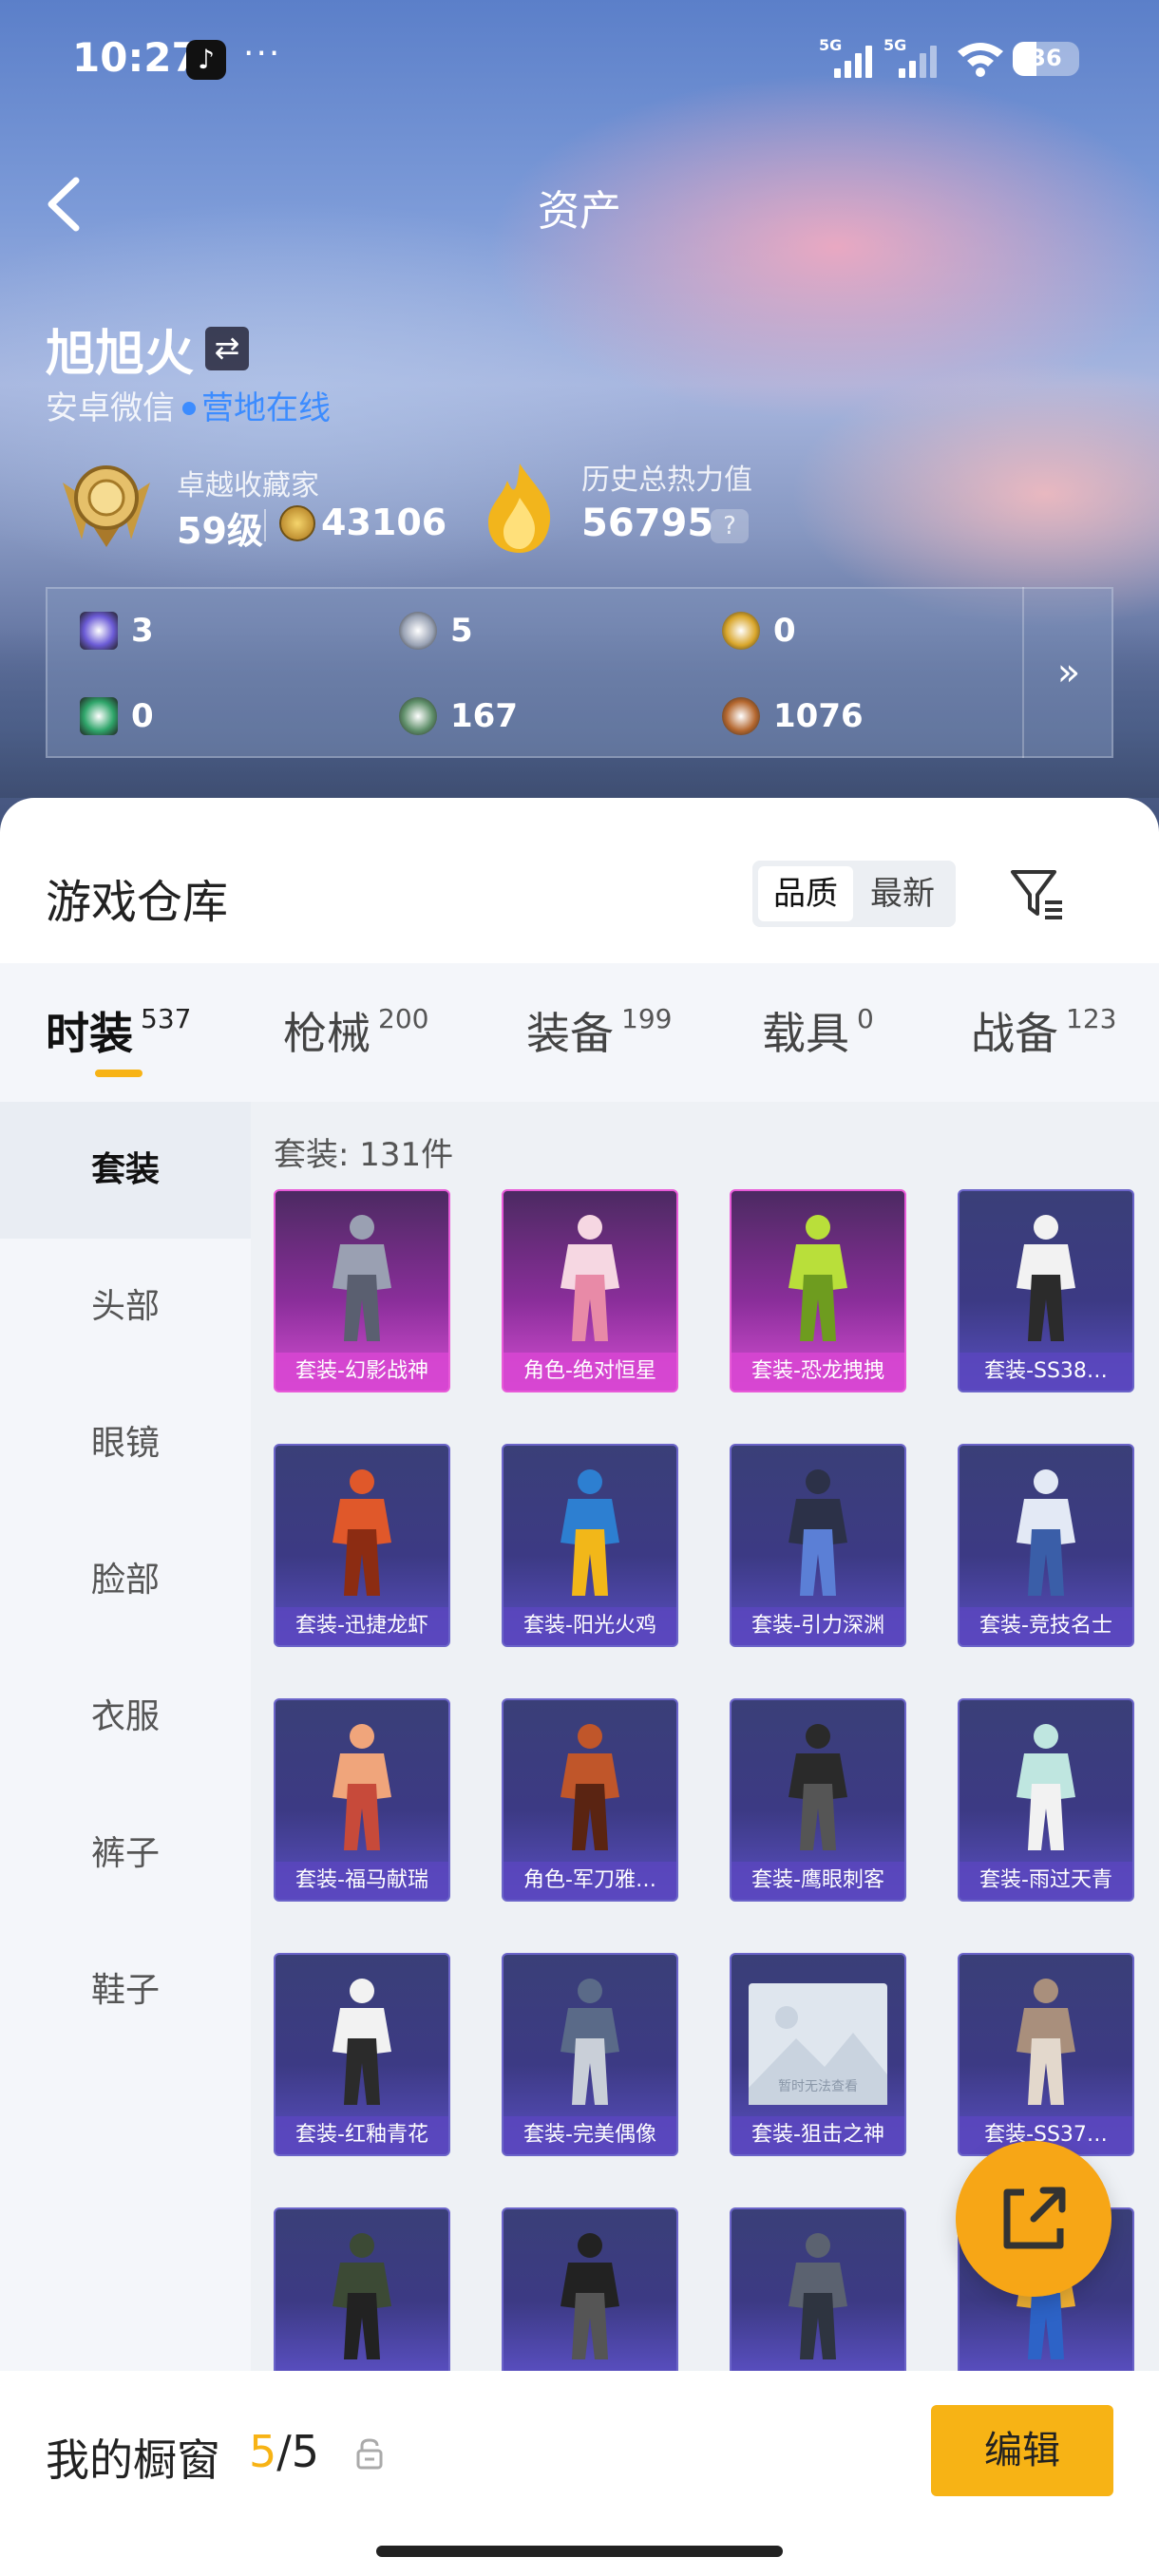 This screenshot has width=1159, height=2576. What do you see at coordinates (647, 523) in the screenshot?
I see `heat-value: 56795` at bounding box center [647, 523].